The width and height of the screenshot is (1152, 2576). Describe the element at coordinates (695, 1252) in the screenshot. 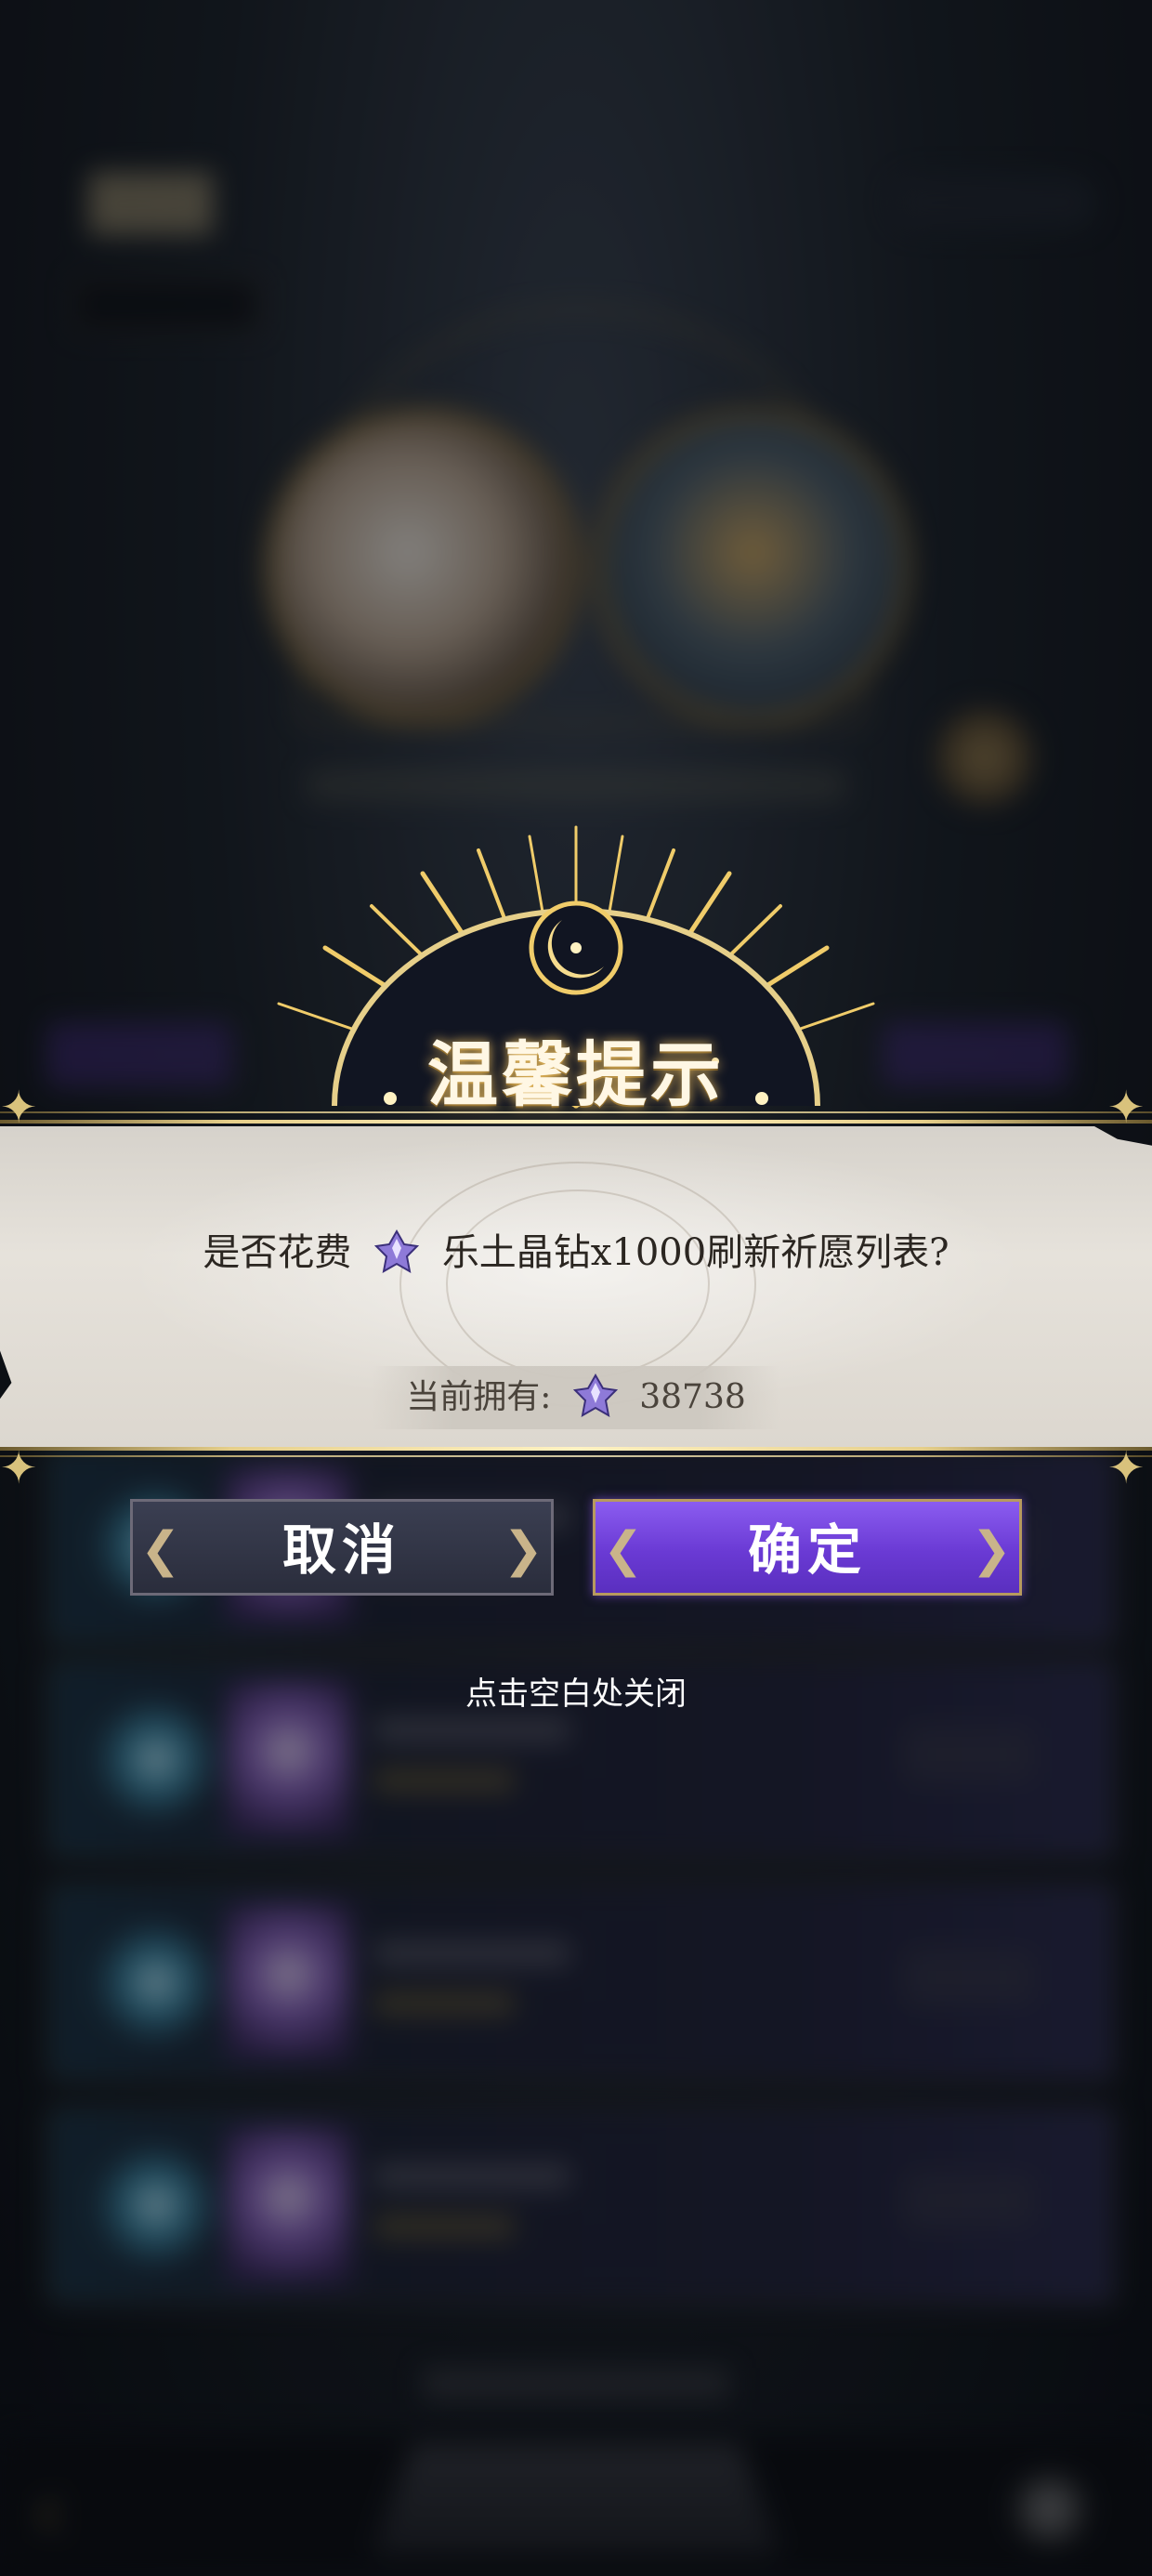

I see `message-suffix: 乐土晶钻x1000刷新祈愿列表?` at that location.